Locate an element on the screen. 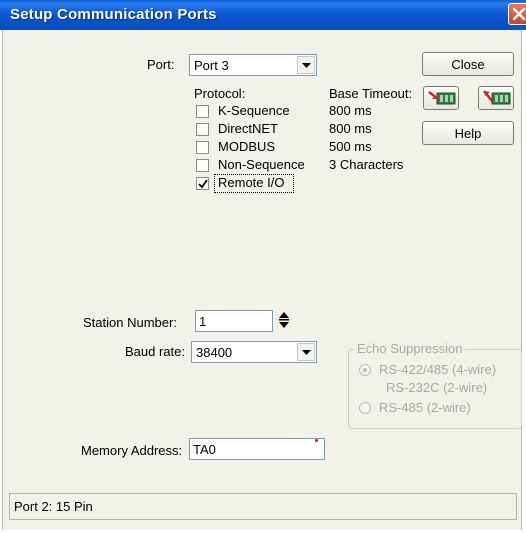  window-close-button is located at coordinates (517, 14).